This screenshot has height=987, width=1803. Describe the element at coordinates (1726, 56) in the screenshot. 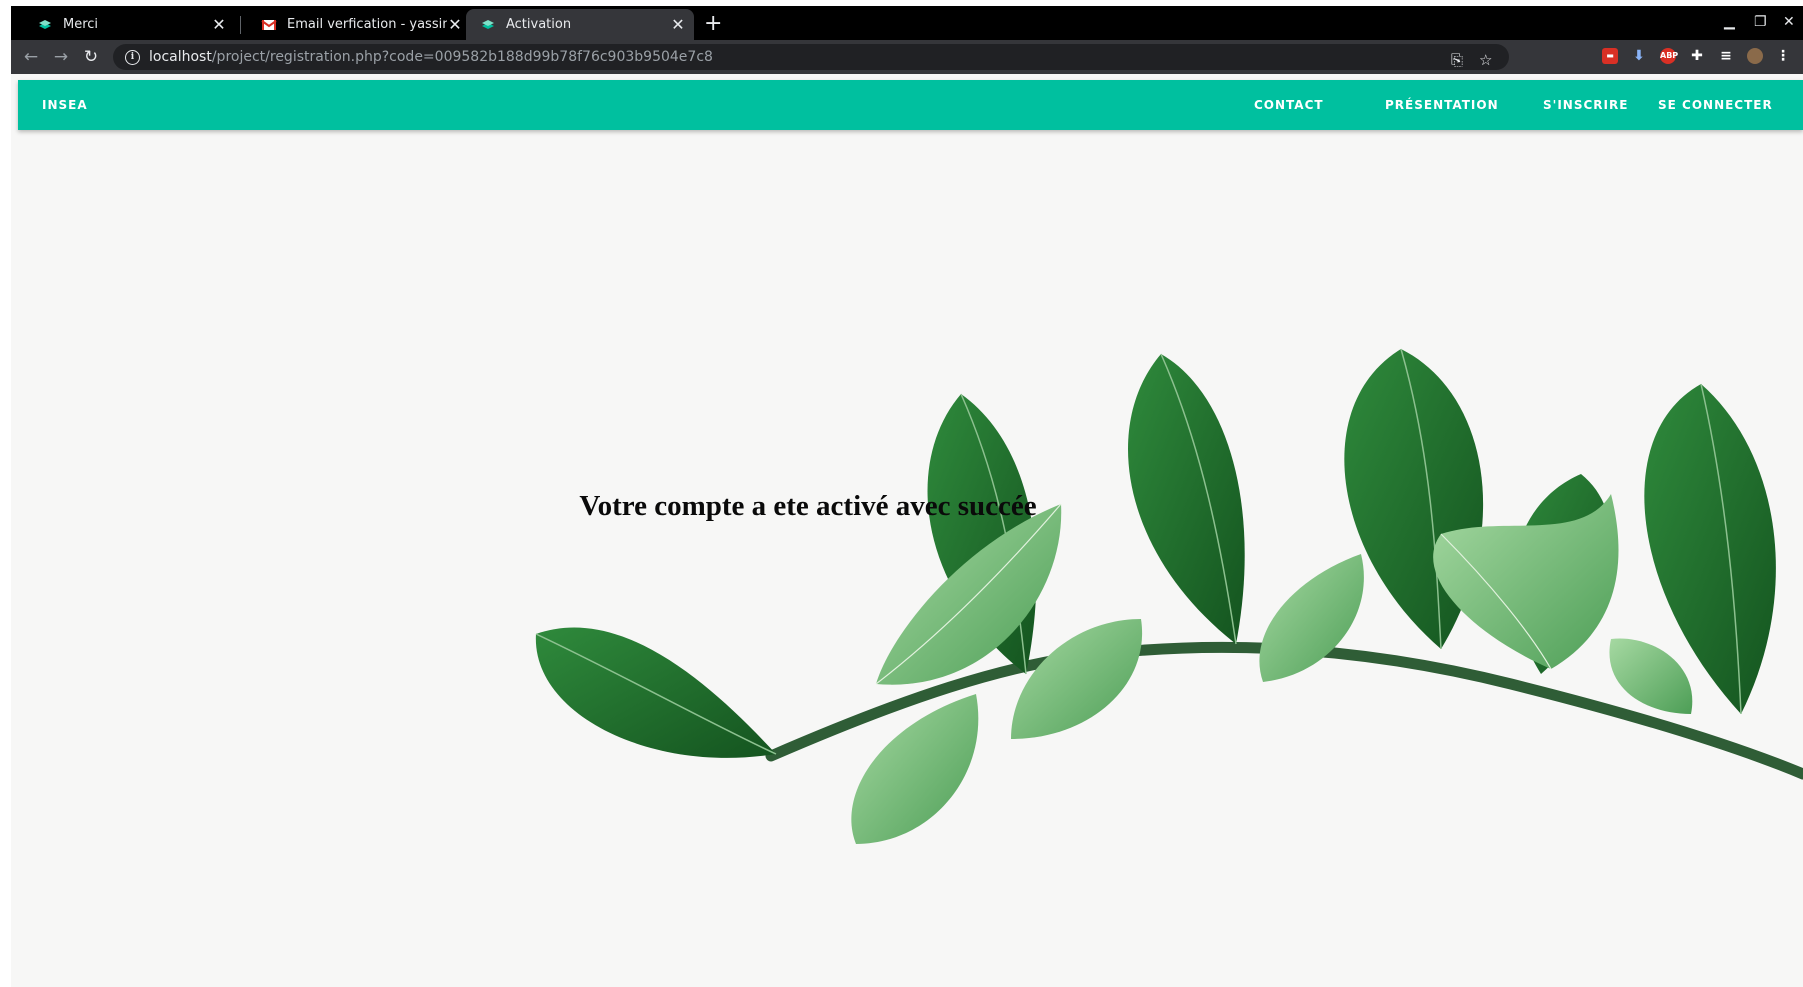

I see `media-queue-icon: ≡` at that location.